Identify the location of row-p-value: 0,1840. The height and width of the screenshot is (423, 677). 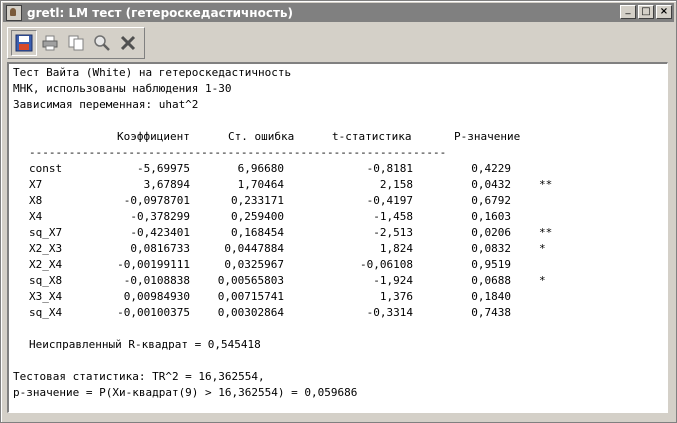
(491, 296).